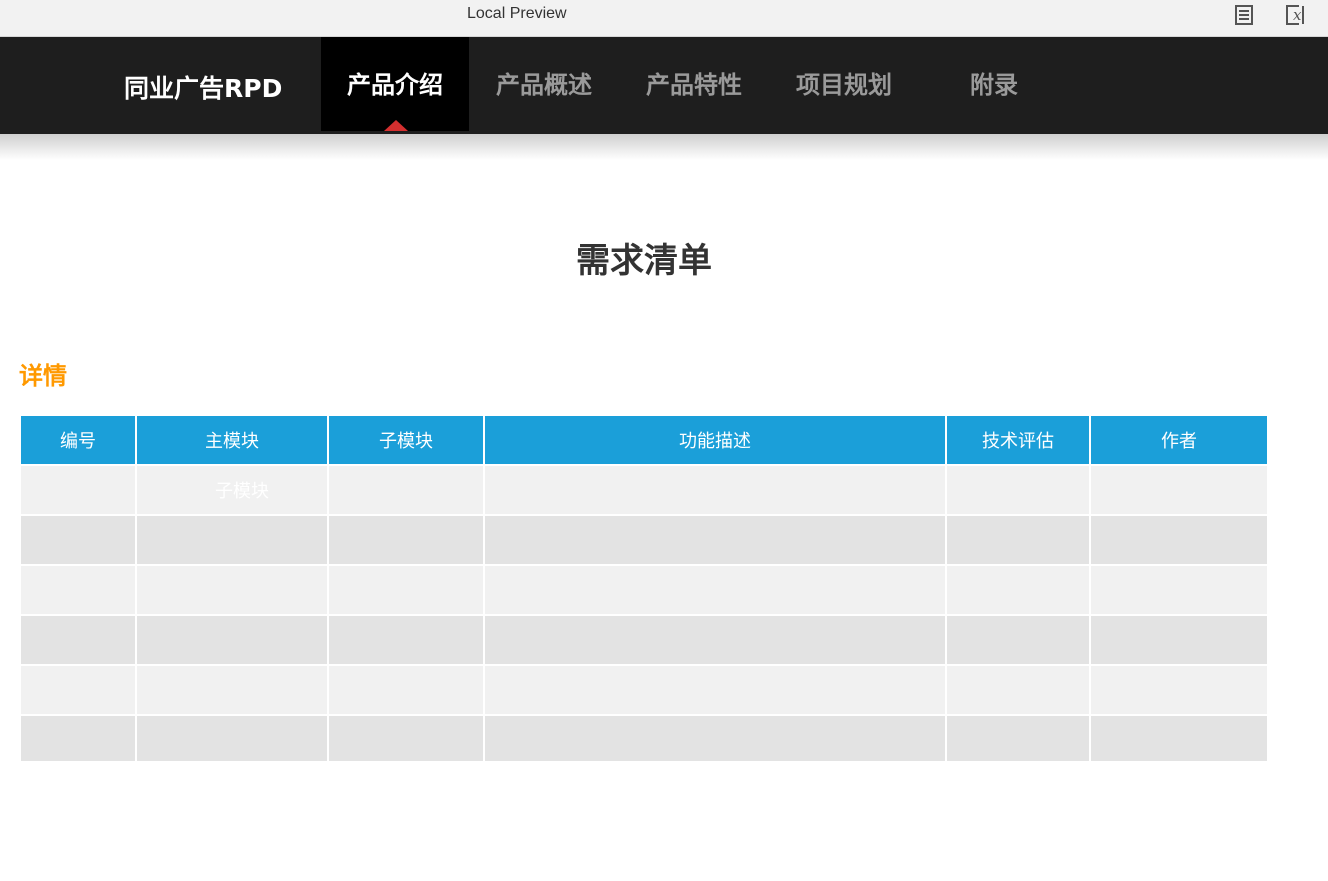  Describe the element at coordinates (233, 441) in the screenshot. I see `column-header-main-module: 主模块` at that location.